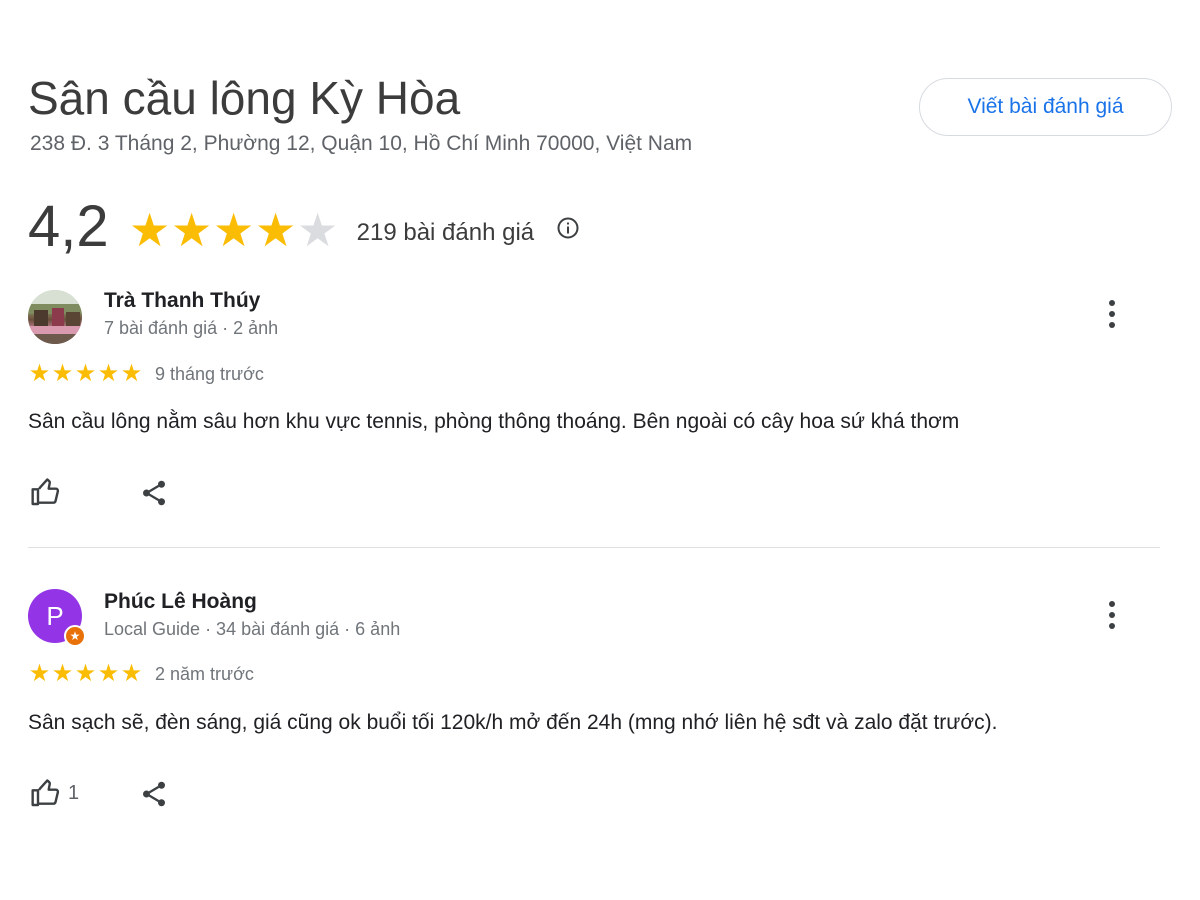 Image resolution: width=1200 pixels, height=900 pixels. I want to click on review-divider, so click(594, 547).